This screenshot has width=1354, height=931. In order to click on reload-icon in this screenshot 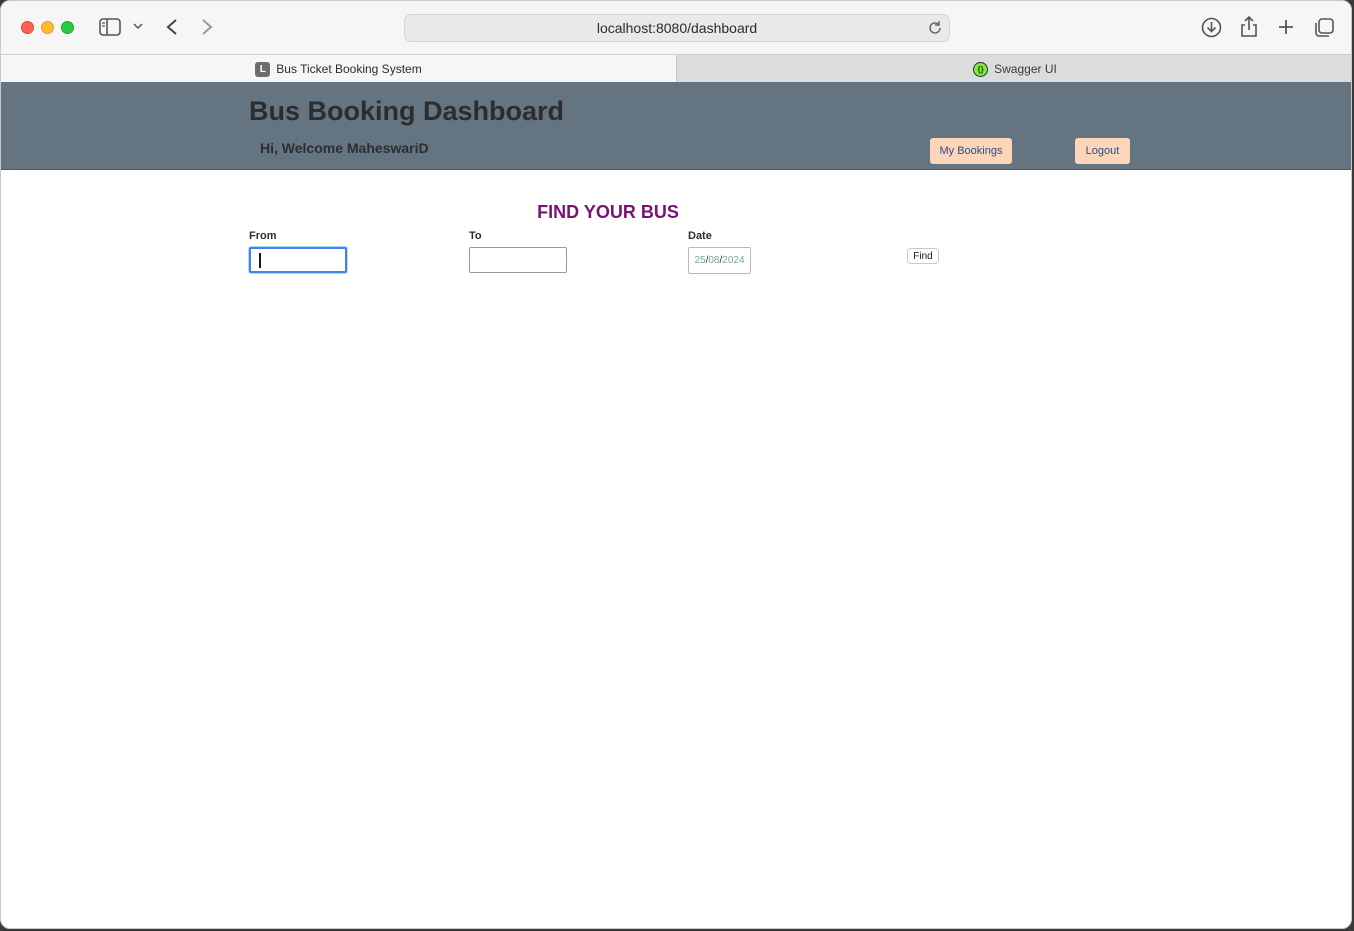, I will do `click(935, 28)`.